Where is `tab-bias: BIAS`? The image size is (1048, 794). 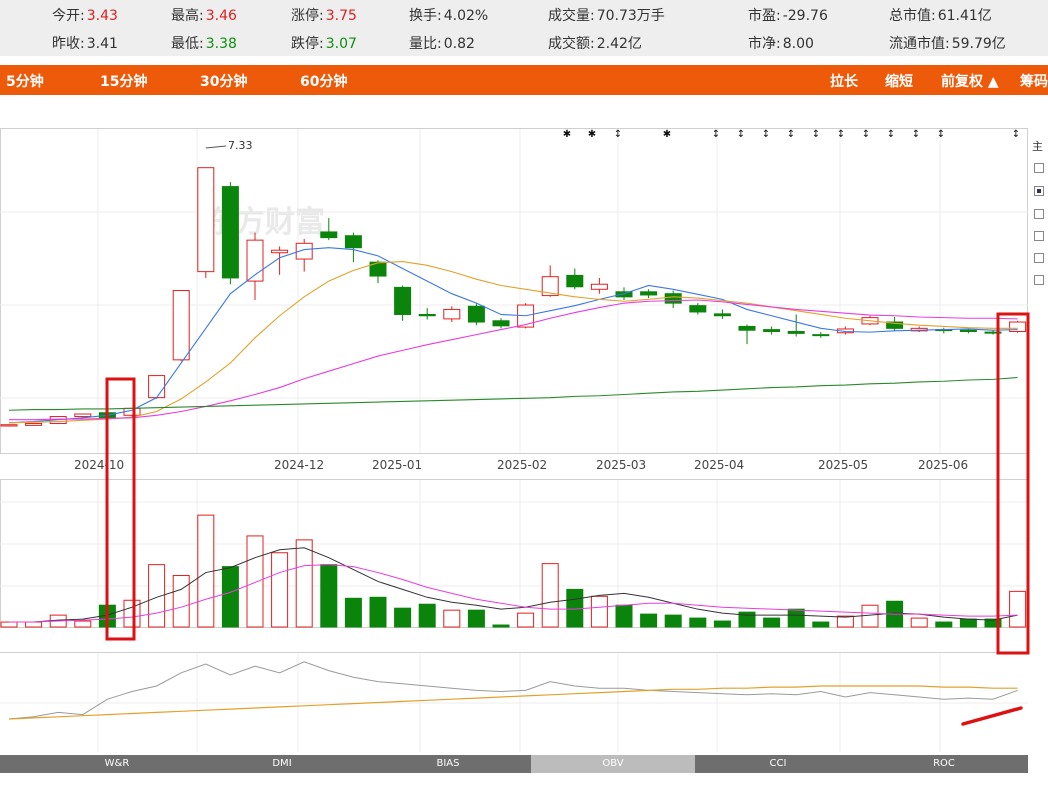
tab-bias: BIAS is located at coordinates (448, 764).